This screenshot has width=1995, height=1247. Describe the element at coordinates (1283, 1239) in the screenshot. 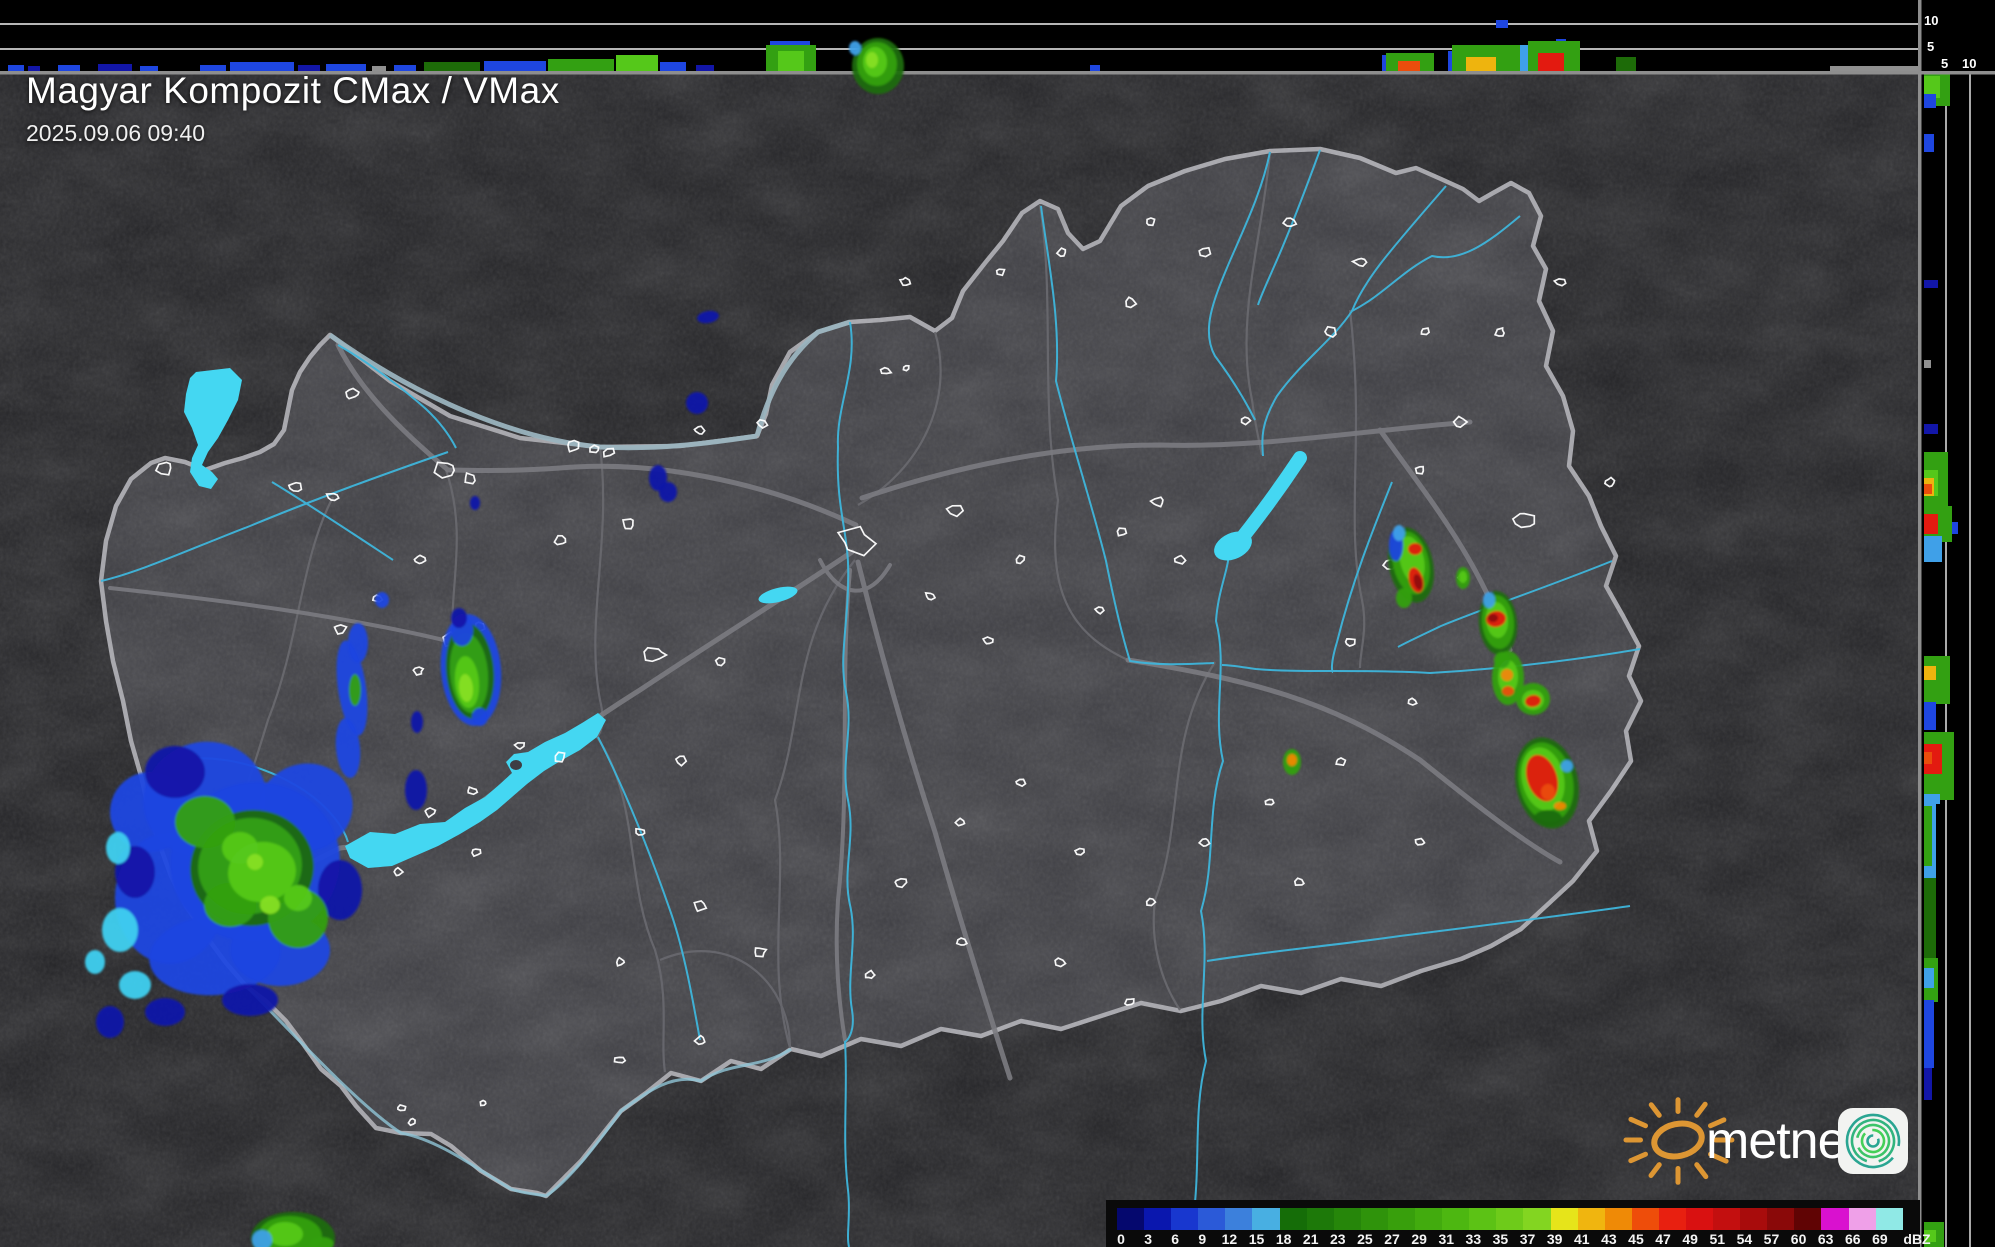

I see `scale-tick: 18` at that location.